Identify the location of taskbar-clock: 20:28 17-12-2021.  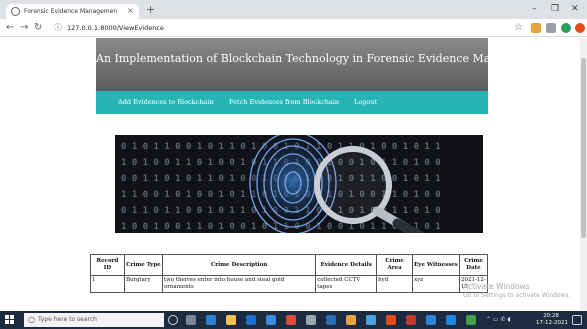
(552, 320).